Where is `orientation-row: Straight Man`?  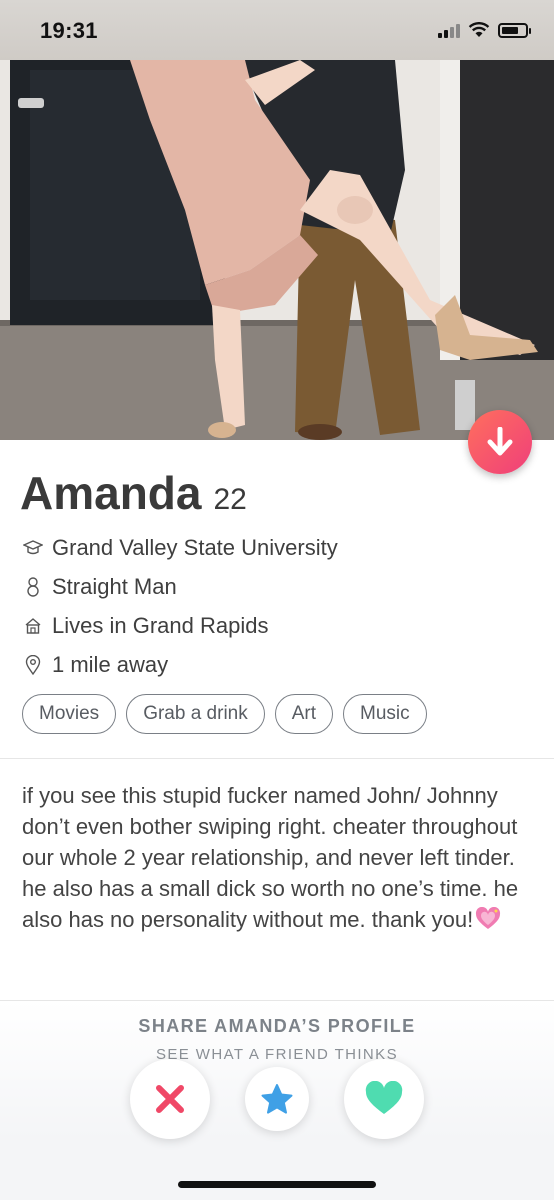 orientation-row: Straight Man is located at coordinates (282, 587).